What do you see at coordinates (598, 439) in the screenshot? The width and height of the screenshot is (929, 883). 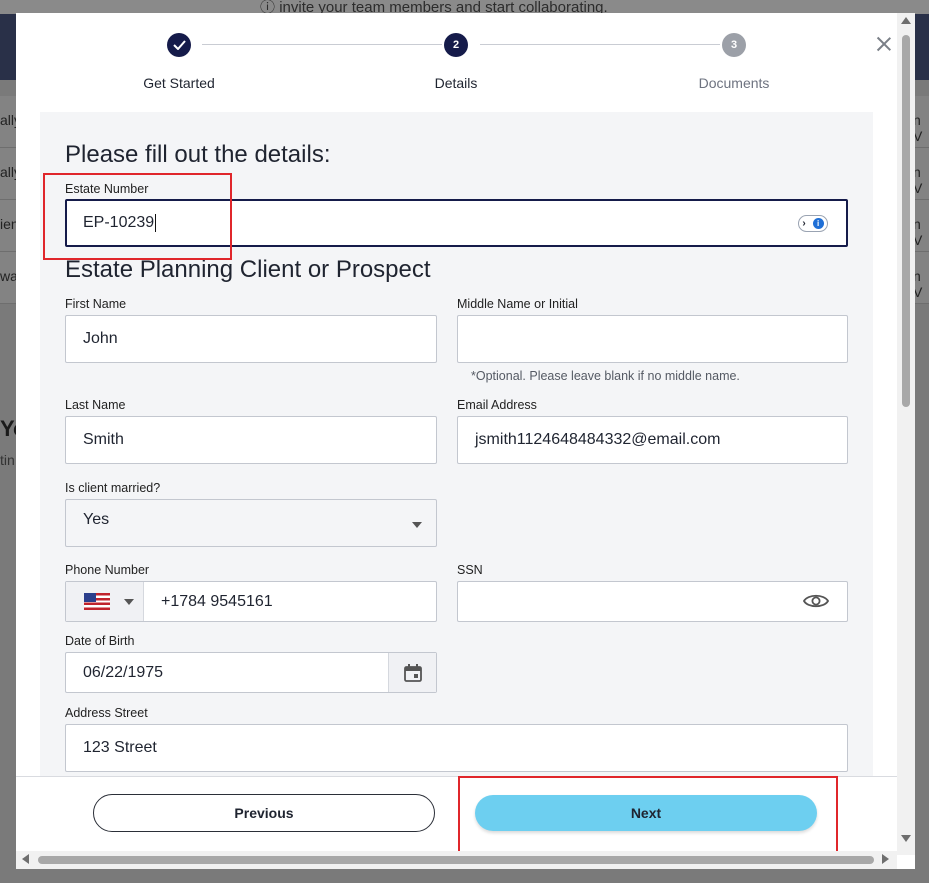 I see `email-value: jsmith1124648484332@email.com` at bounding box center [598, 439].